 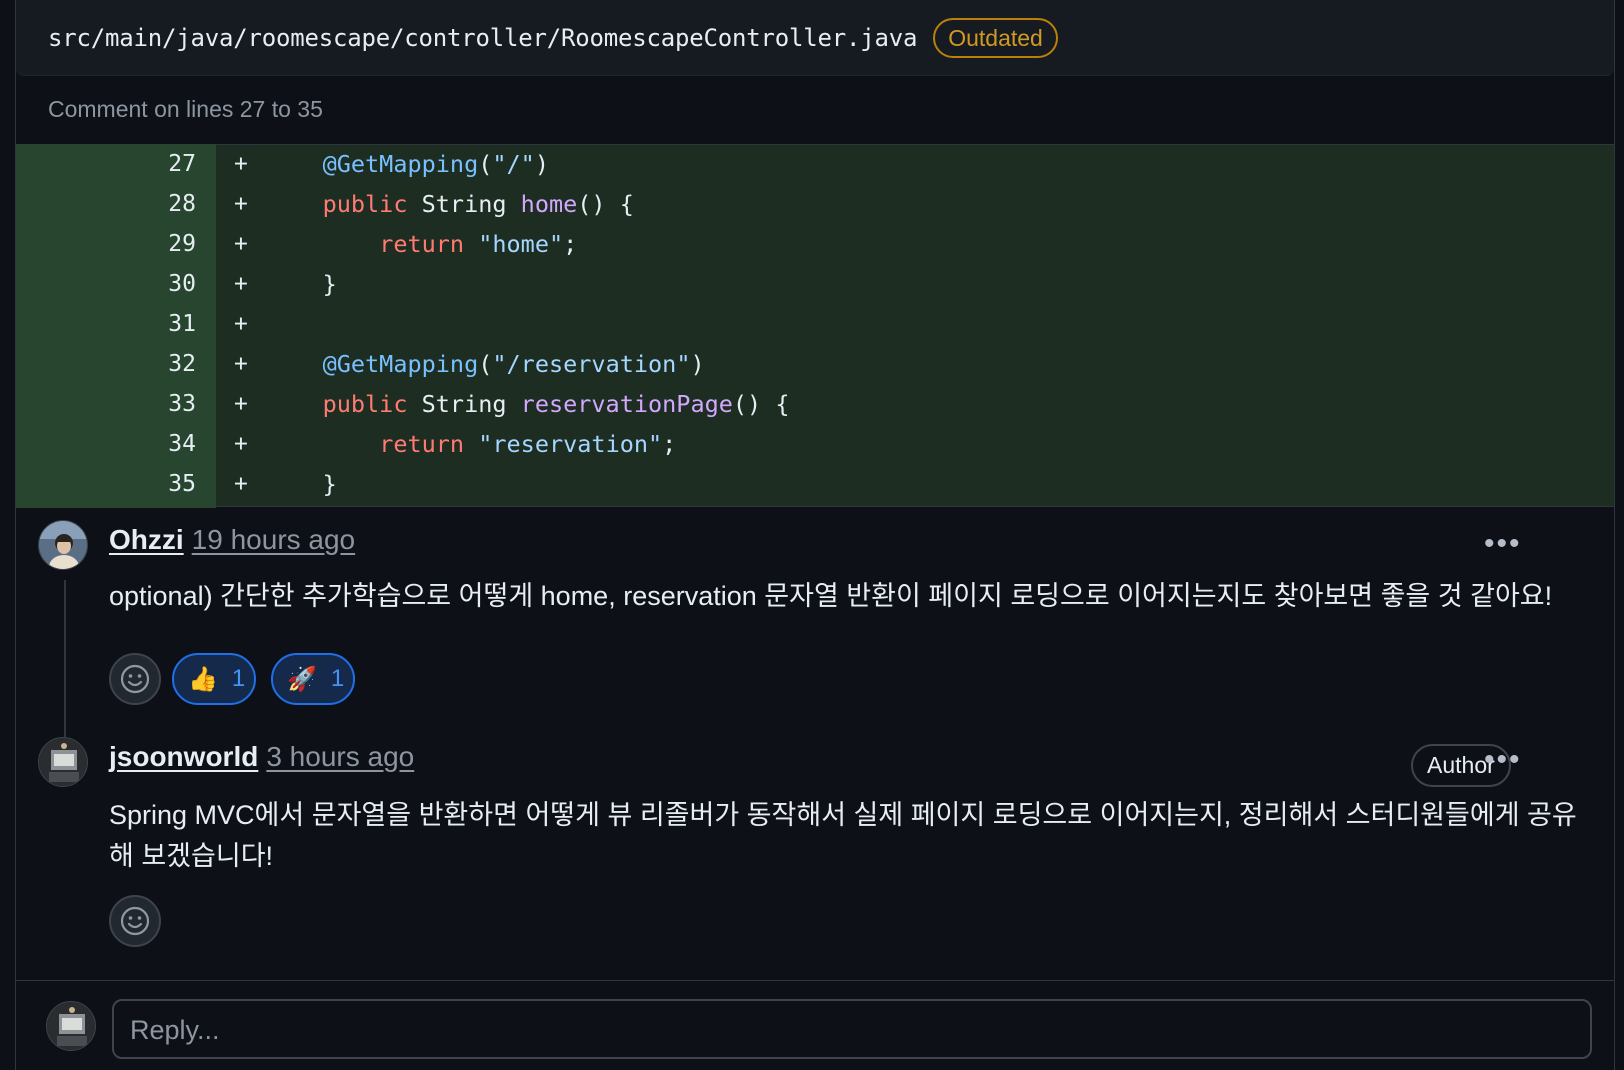 I want to click on code-content: @GetMapping("/"), so click(x=407, y=164).